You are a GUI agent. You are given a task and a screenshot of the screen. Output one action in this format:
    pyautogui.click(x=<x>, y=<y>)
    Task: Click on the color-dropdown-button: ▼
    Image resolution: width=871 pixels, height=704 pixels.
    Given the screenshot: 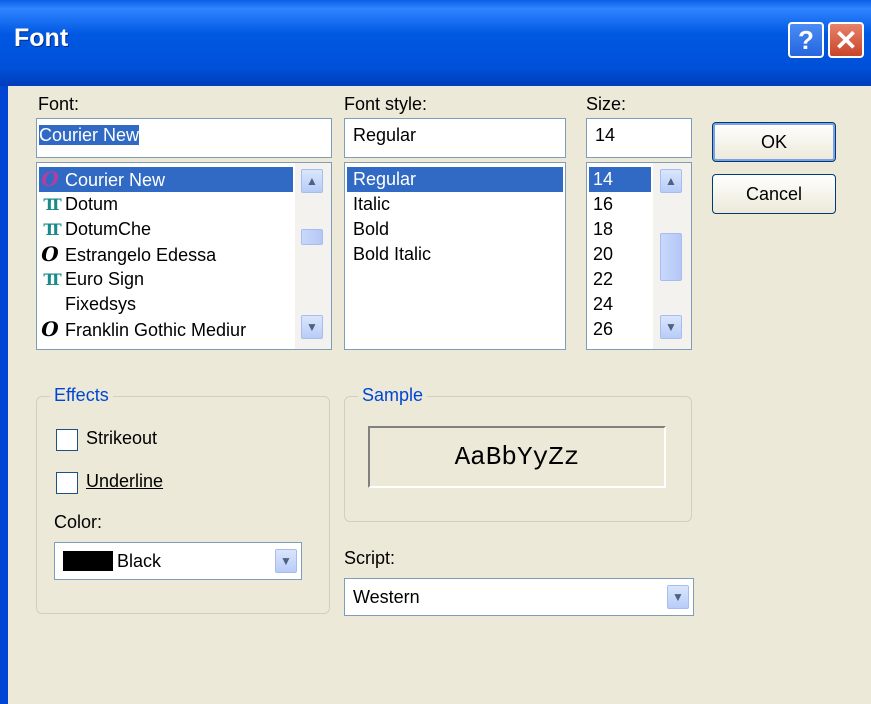 What is the action you would take?
    pyautogui.click(x=286, y=561)
    